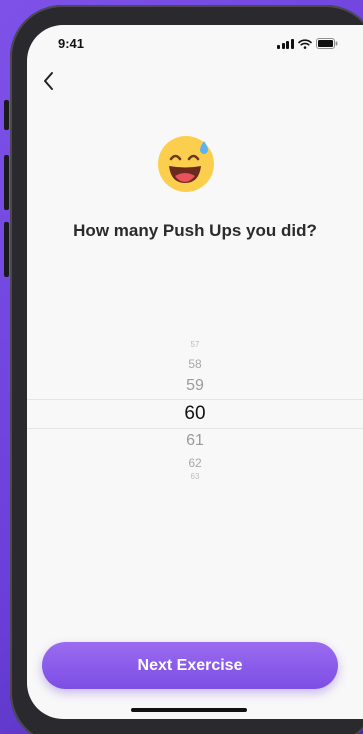 The image size is (363, 734). What do you see at coordinates (326, 43) in the screenshot?
I see `battery-icon` at bounding box center [326, 43].